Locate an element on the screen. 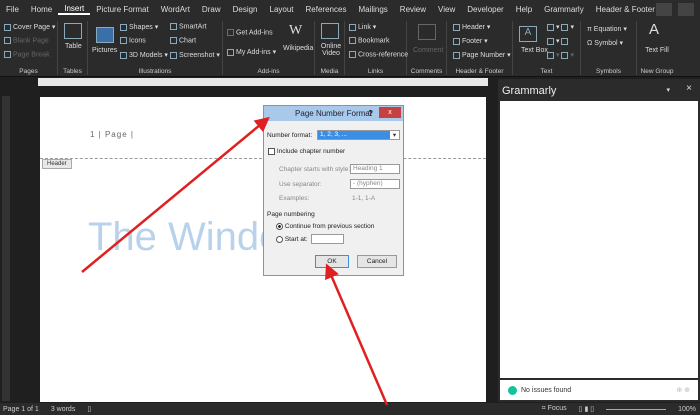 The image size is (700, 415). arrow-to-title is located at coordinates (175, 194).